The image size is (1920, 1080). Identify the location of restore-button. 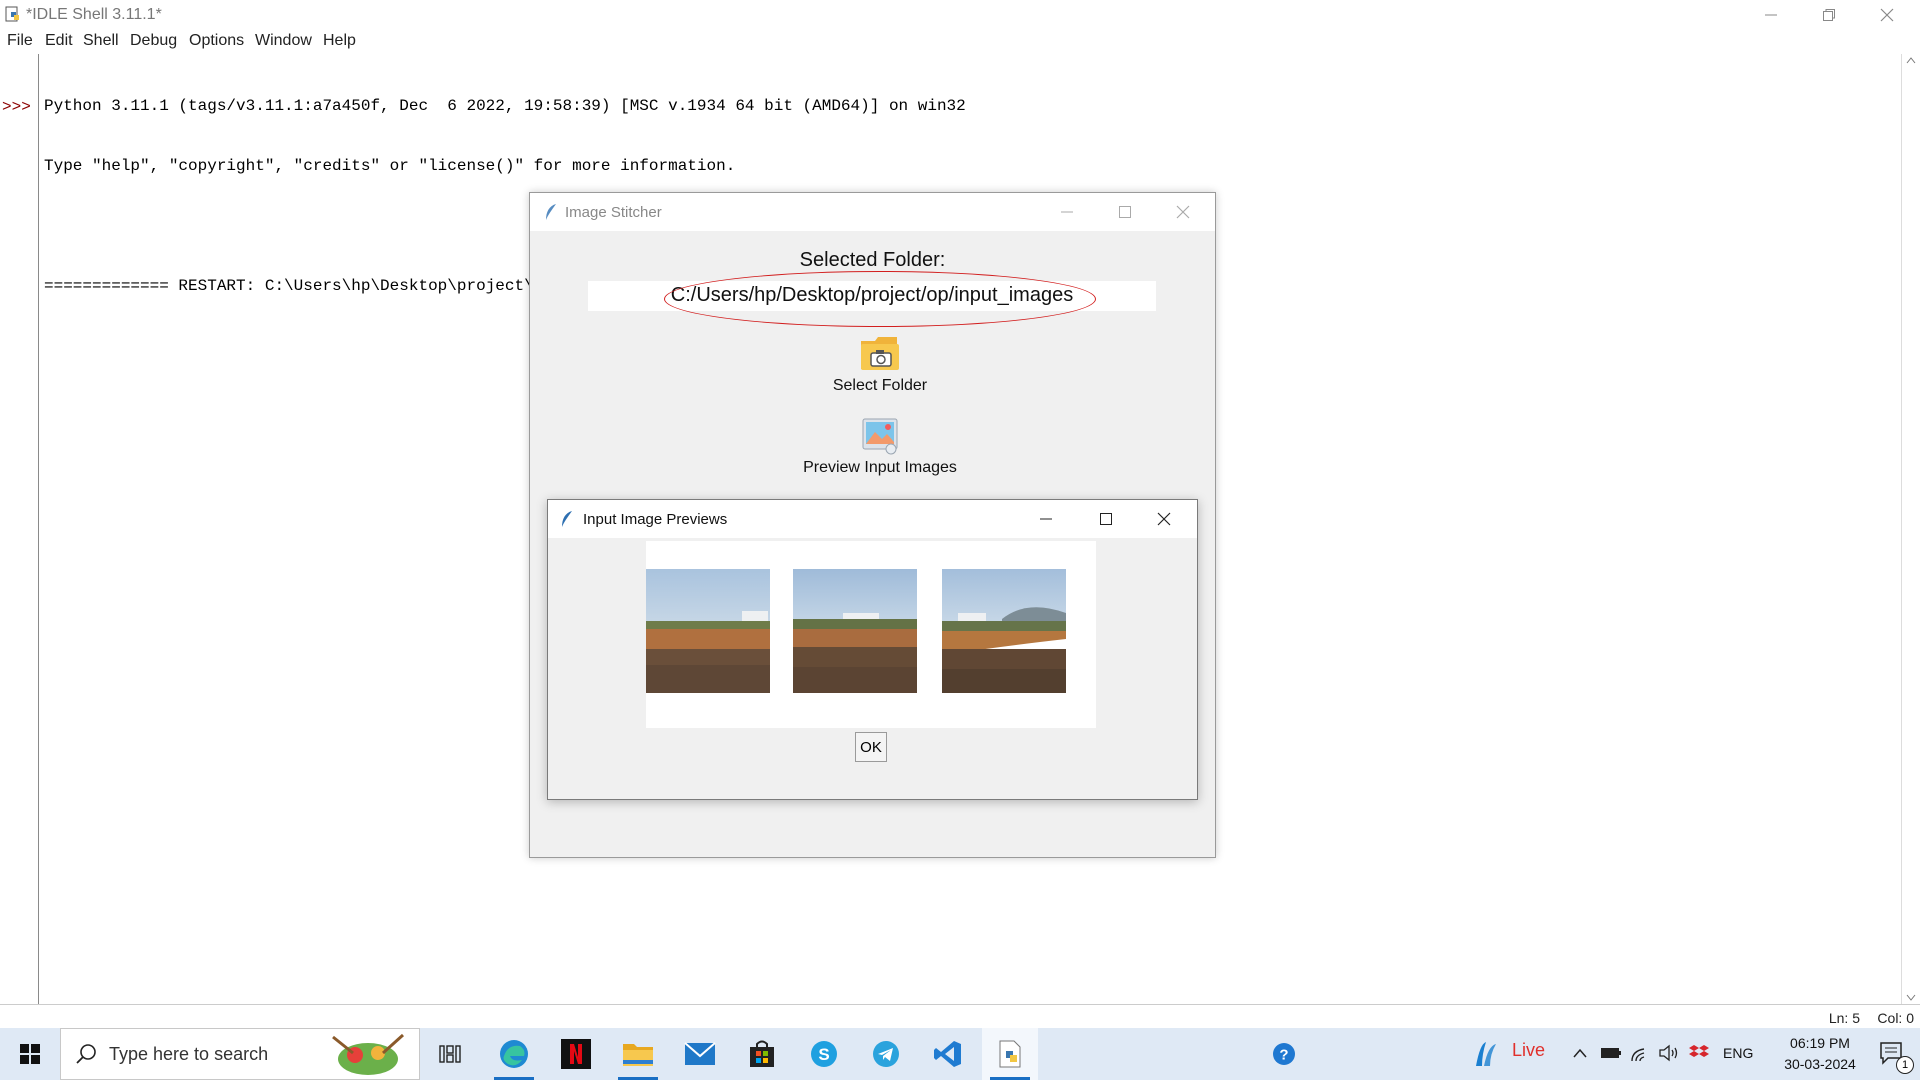
(1829, 15).